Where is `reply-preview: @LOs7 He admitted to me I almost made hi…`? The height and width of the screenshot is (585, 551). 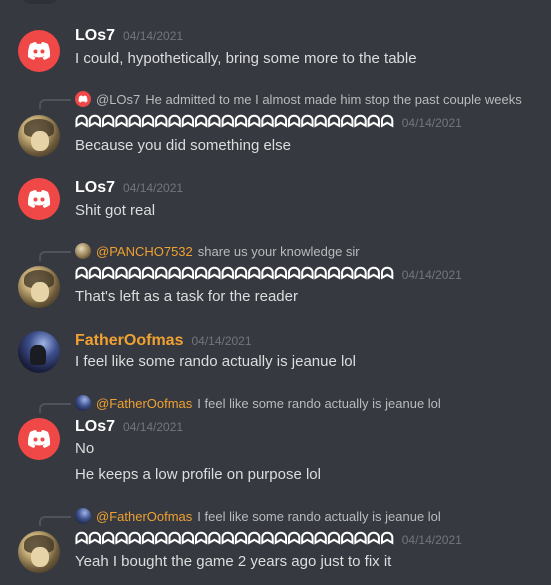
reply-preview: @LOs7 He admitted to me I almost made hi… is located at coordinates (298, 99).